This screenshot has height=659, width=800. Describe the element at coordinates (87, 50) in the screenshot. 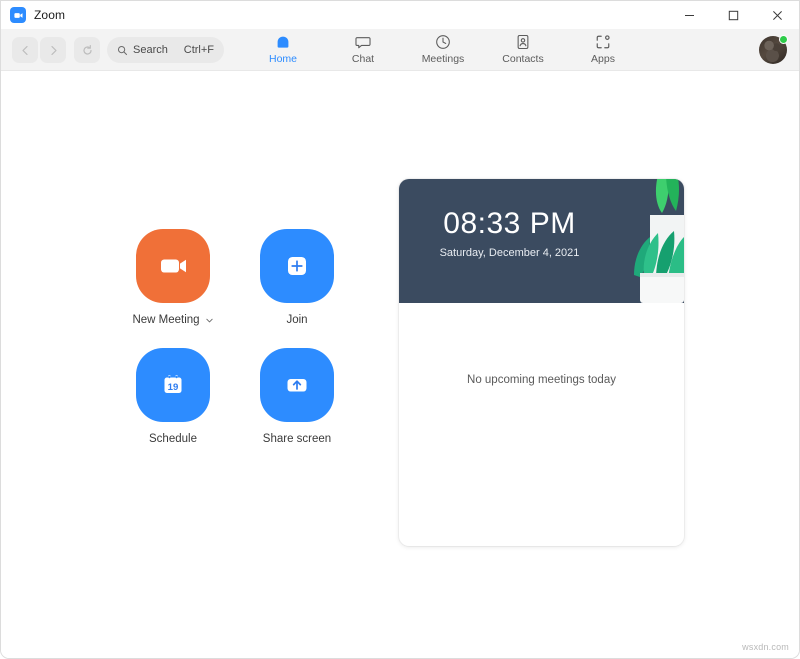

I see `refresh-button` at that location.